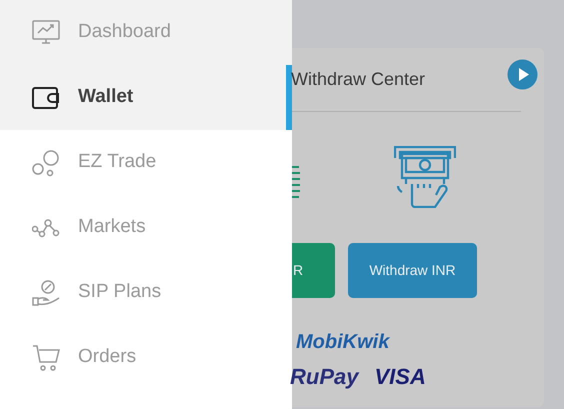  I want to click on deposit-button: R, so click(313, 270).